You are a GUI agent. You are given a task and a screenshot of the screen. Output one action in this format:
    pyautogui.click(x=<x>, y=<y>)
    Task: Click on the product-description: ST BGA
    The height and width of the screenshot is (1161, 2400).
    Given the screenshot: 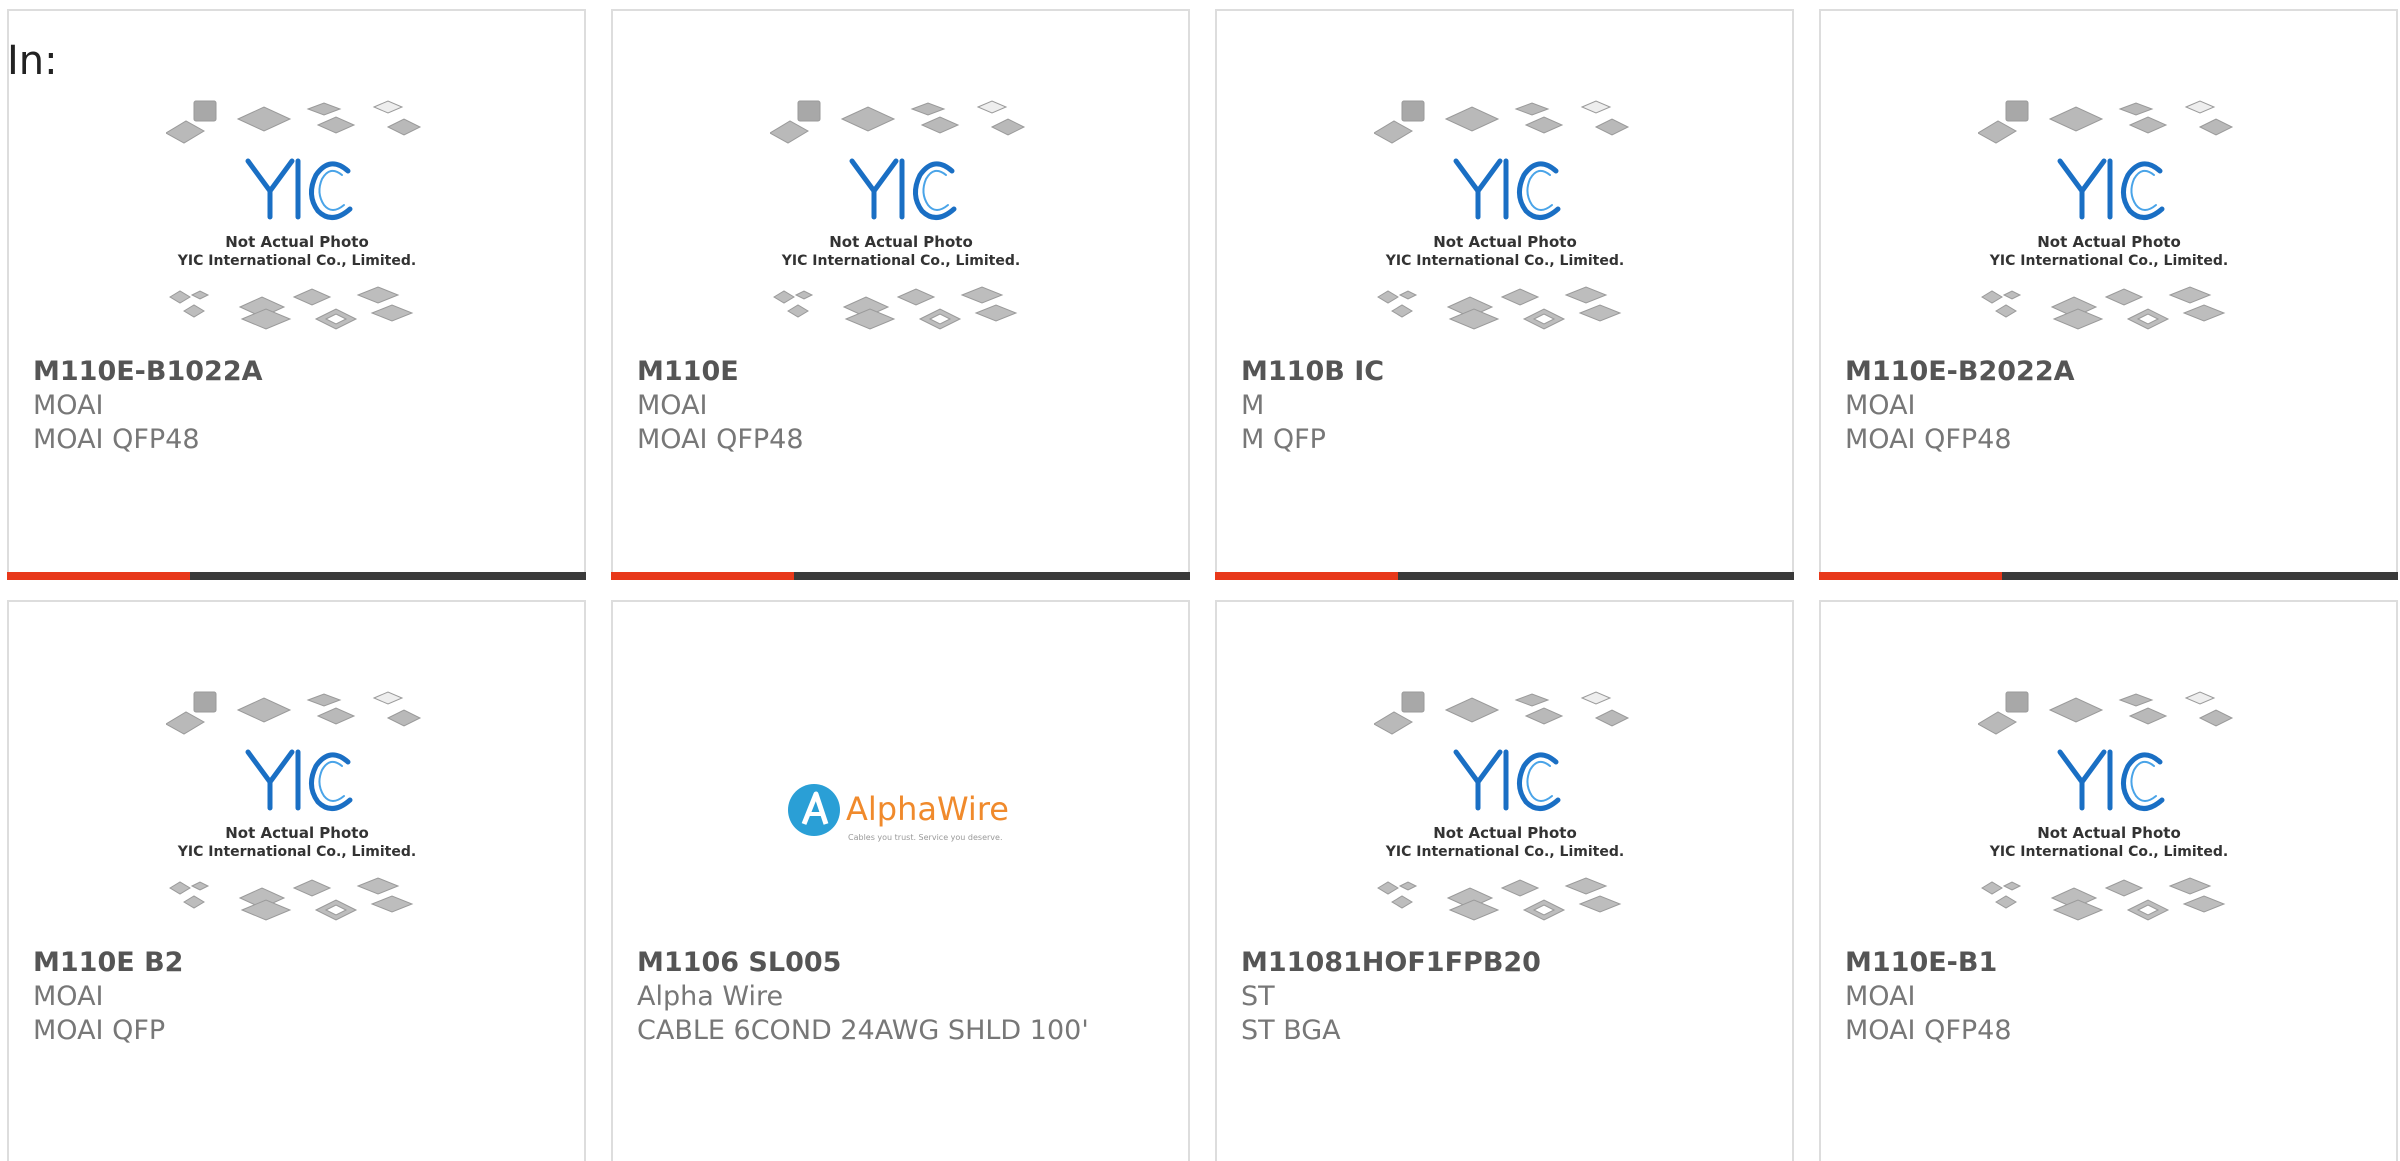 What is the action you would take?
    pyautogui.click(x=1291, y=1030)
    